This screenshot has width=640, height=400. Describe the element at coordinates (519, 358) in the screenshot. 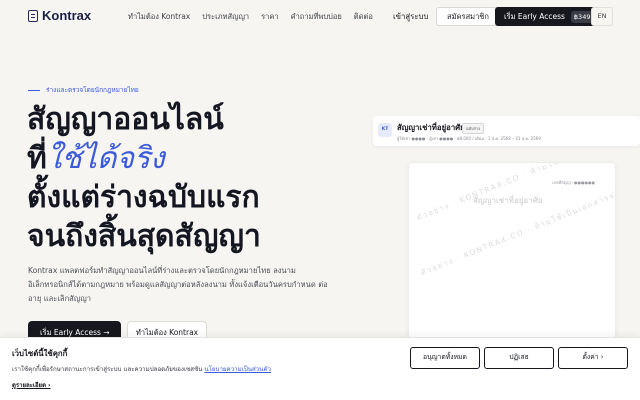

I see `reject-button: ปฏิเสธ` at that location.